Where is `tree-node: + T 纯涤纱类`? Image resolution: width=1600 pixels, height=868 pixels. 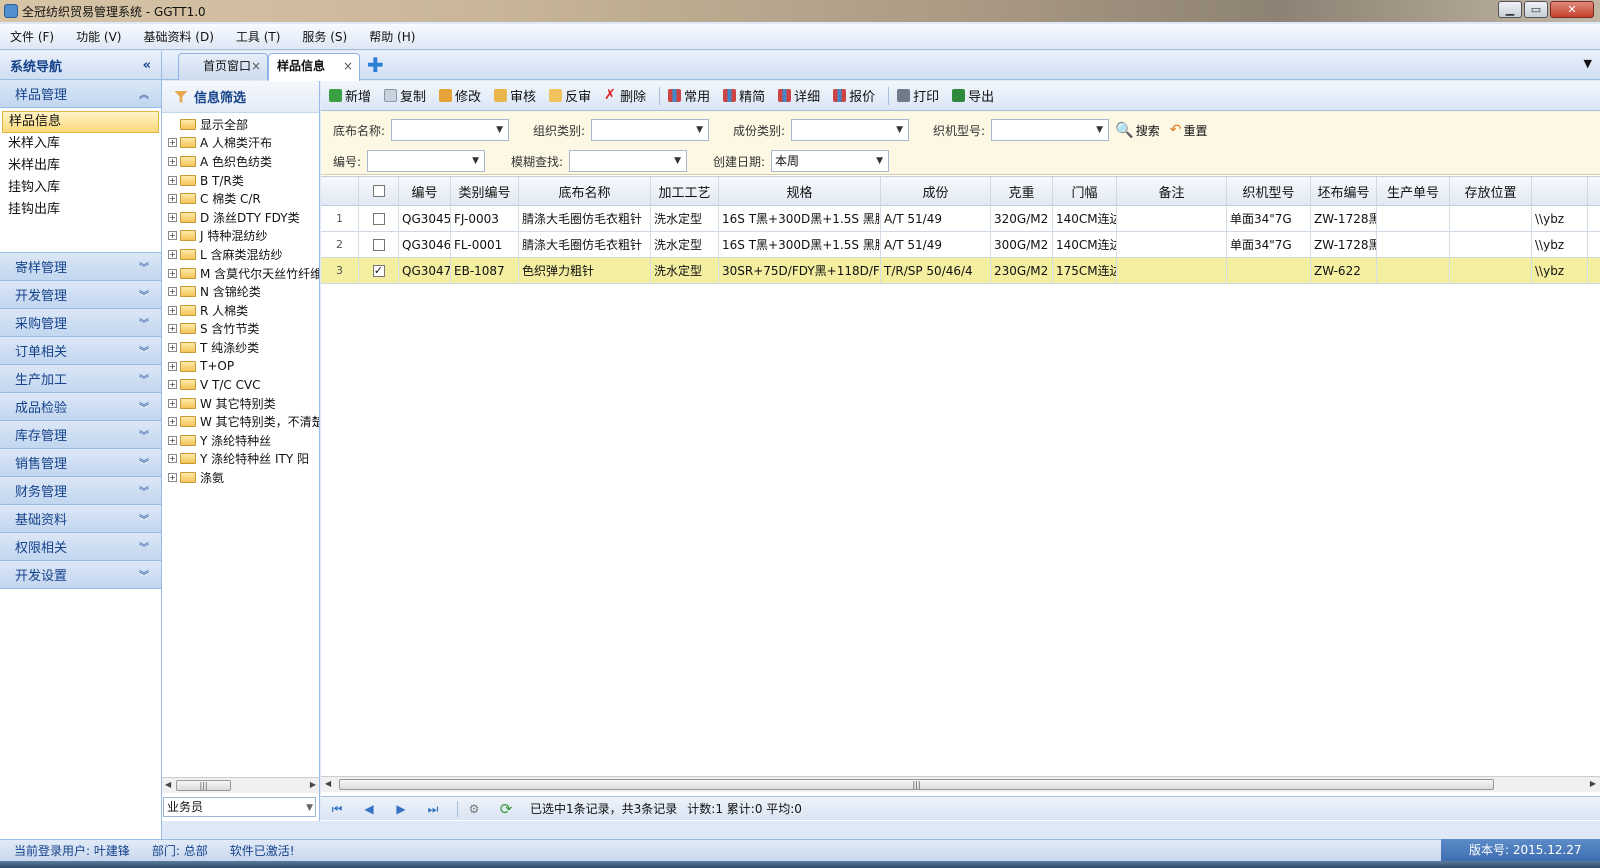 tree-node: + T 纯涤纱类 is located at coordinates (243, 347).